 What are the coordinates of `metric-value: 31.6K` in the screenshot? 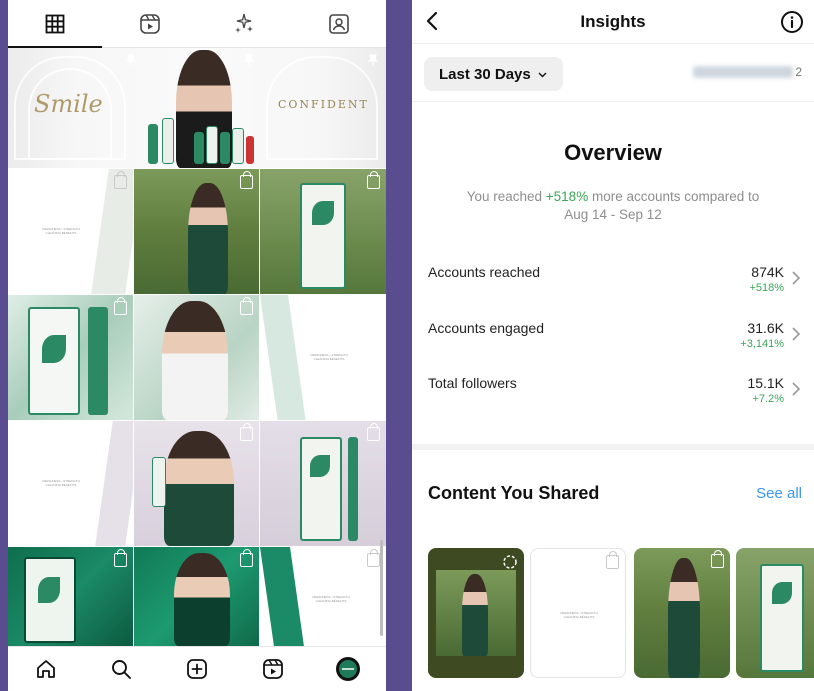 It's located at (765, 328).